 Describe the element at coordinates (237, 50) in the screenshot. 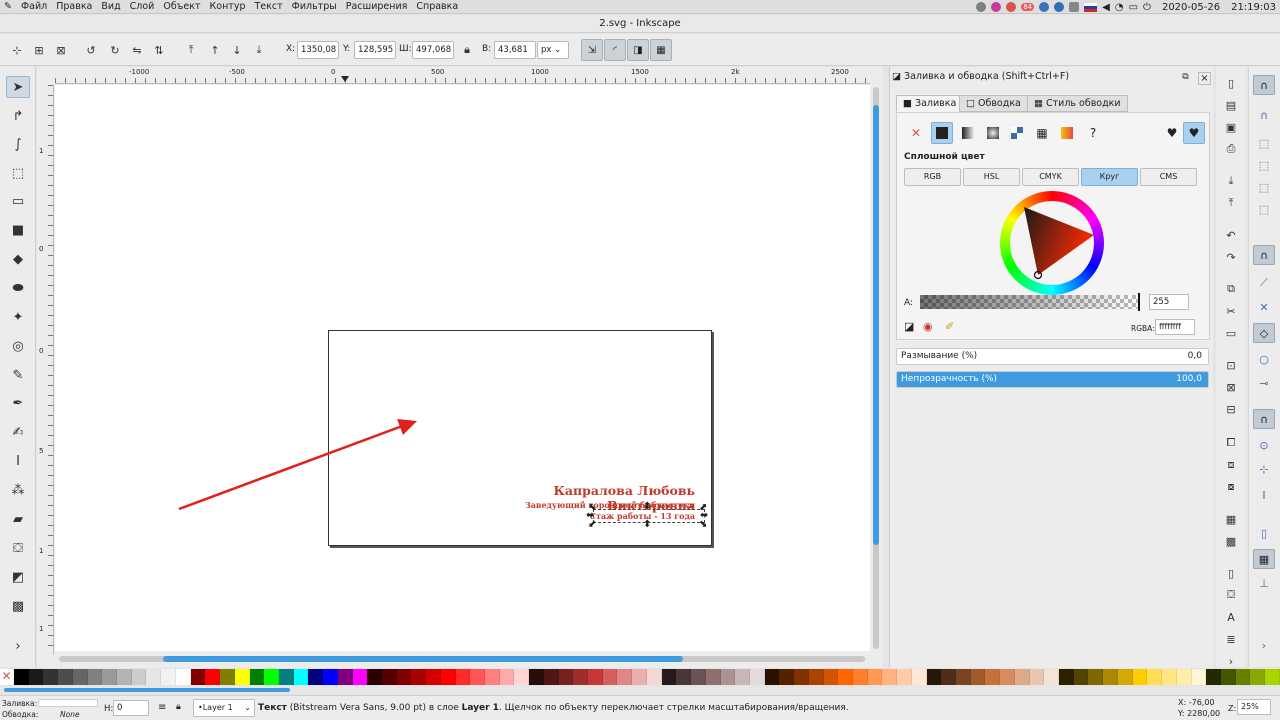

I see `lower-icon: ↓` at that location.